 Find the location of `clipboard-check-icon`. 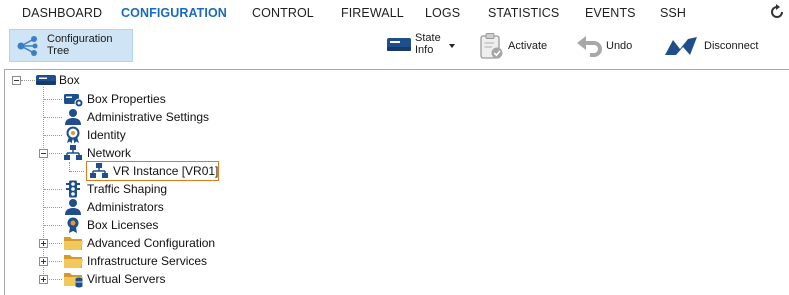

clipboard-check-icon is located at coordinates (491, 46).